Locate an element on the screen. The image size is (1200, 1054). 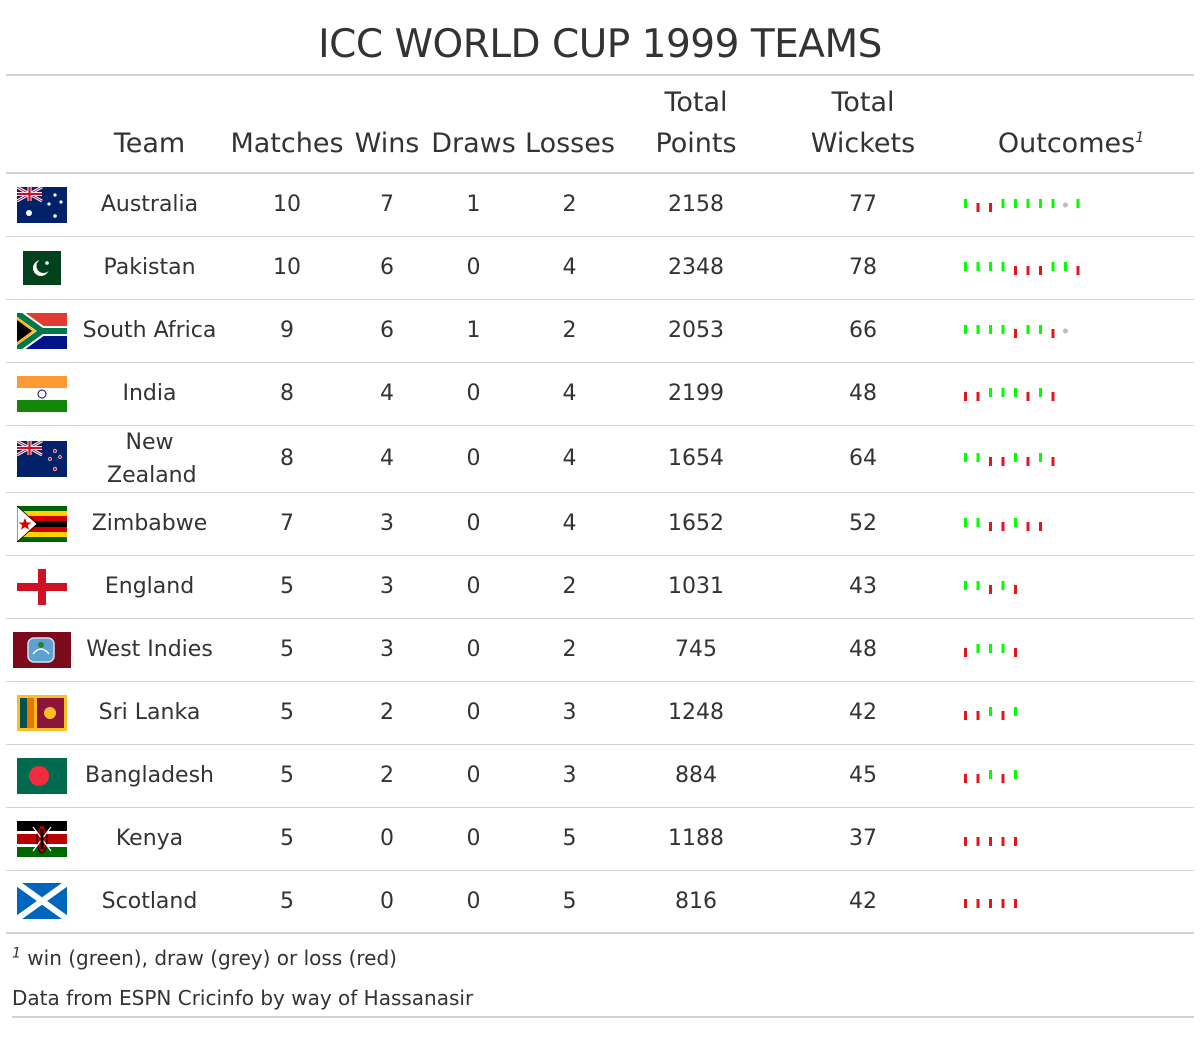
total-wickets-value: 42 is located at coordinates (863, 902).